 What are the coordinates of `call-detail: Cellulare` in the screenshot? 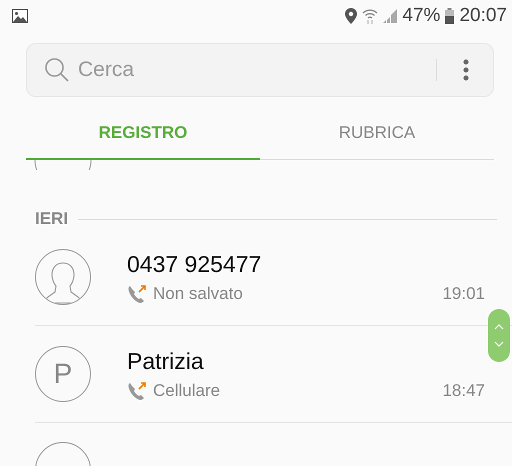 It's located at (187, 390).